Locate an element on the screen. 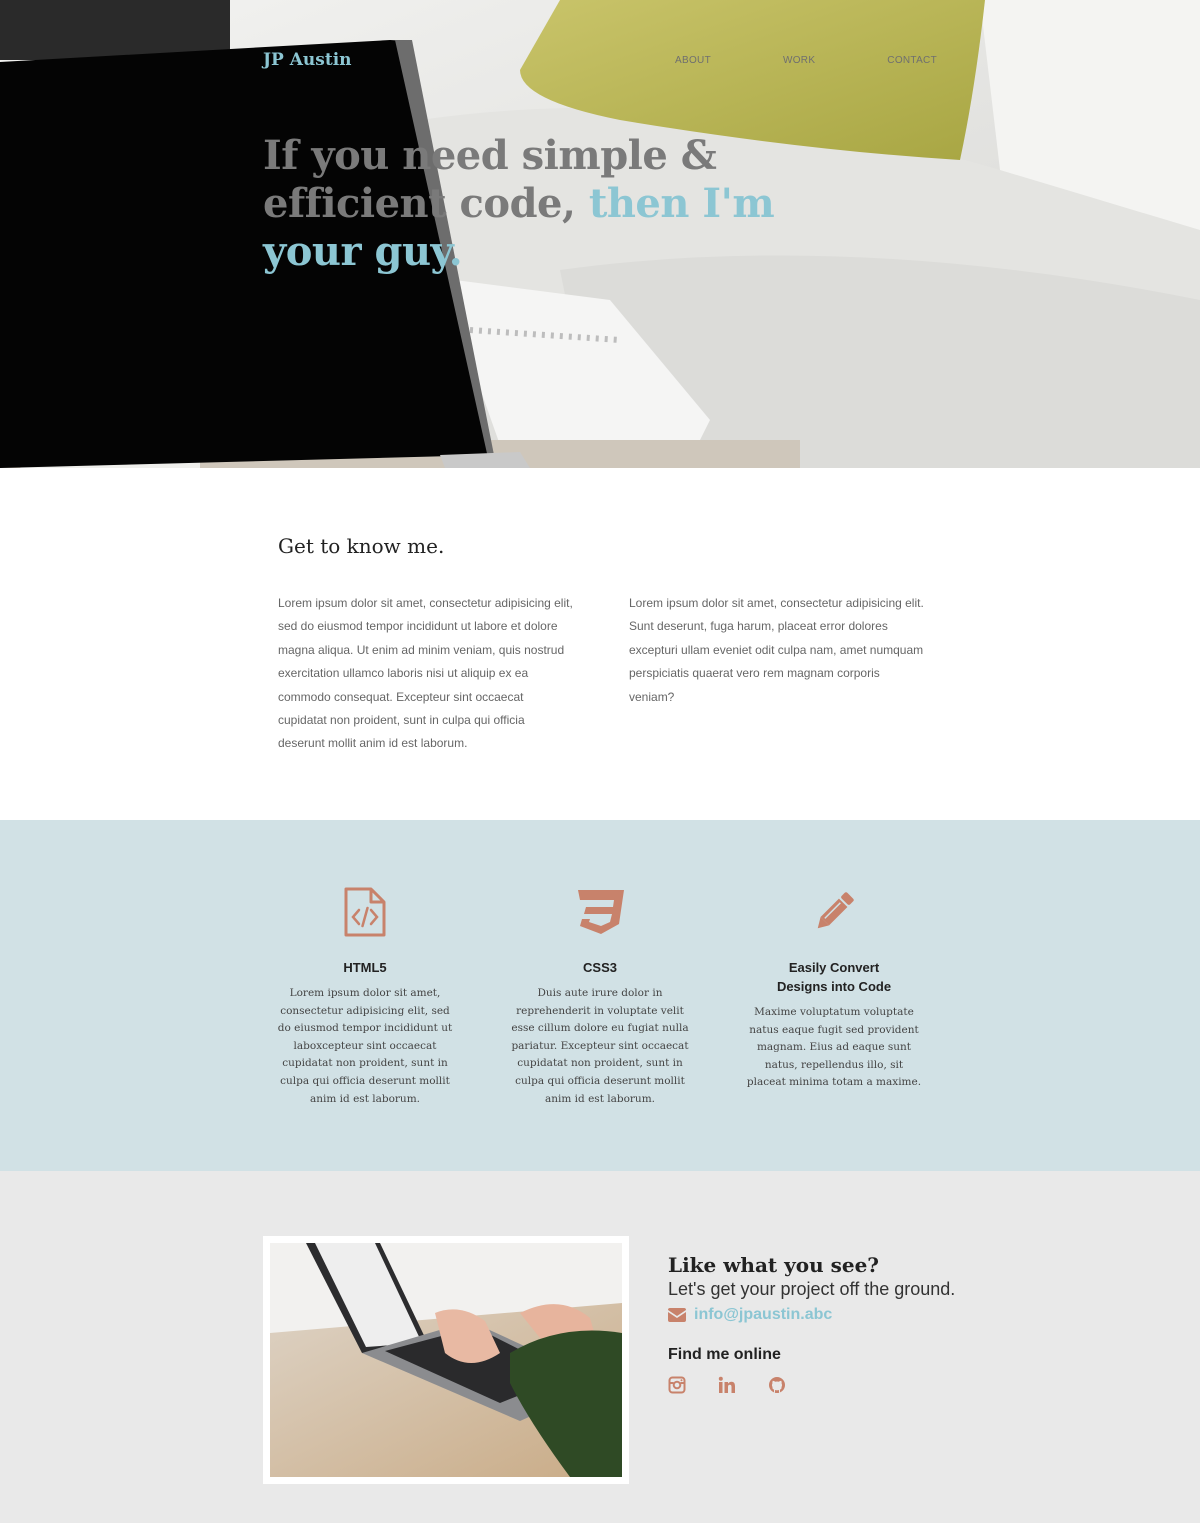 The width and height of the screenshot is (1200, 1523). envelope-icon is located at coordinates (677, 1315).